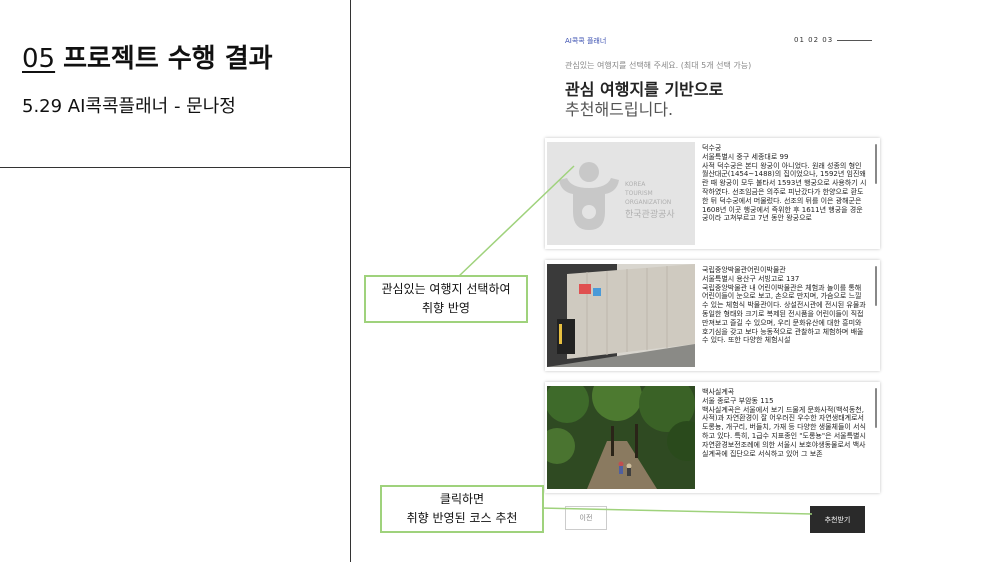 The width and height of the screenshot is (1000, 562). What do you see at coordinates (462, 509) in the screenshot?
I see `callout-recommend-course: 클릭하면 취향 반영된 코스 추천` at bounding box center [462, 509].